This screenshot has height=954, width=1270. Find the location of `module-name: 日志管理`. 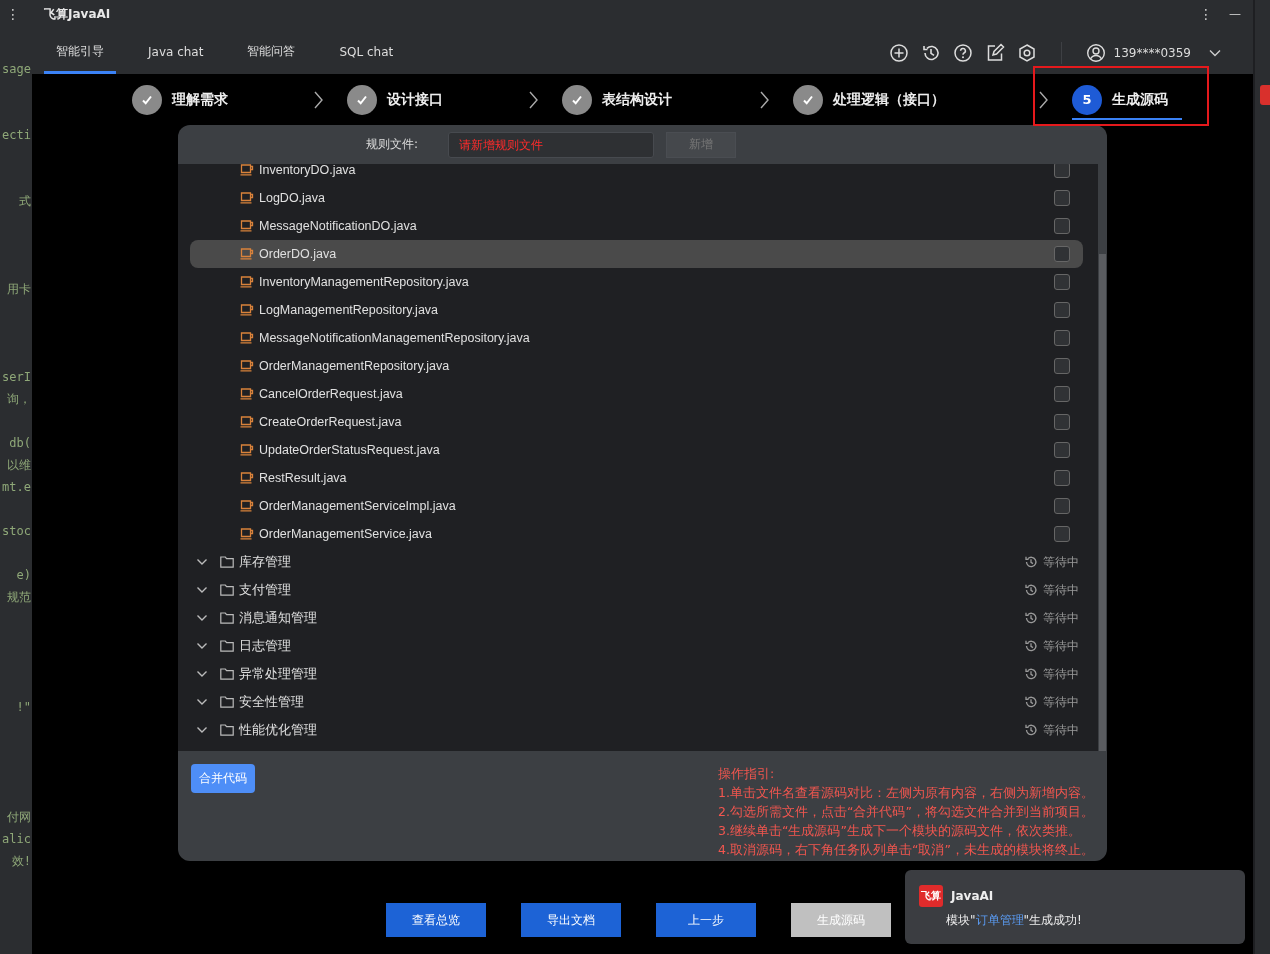

module-name: 日志管理 is located at coordinates (265, 646).